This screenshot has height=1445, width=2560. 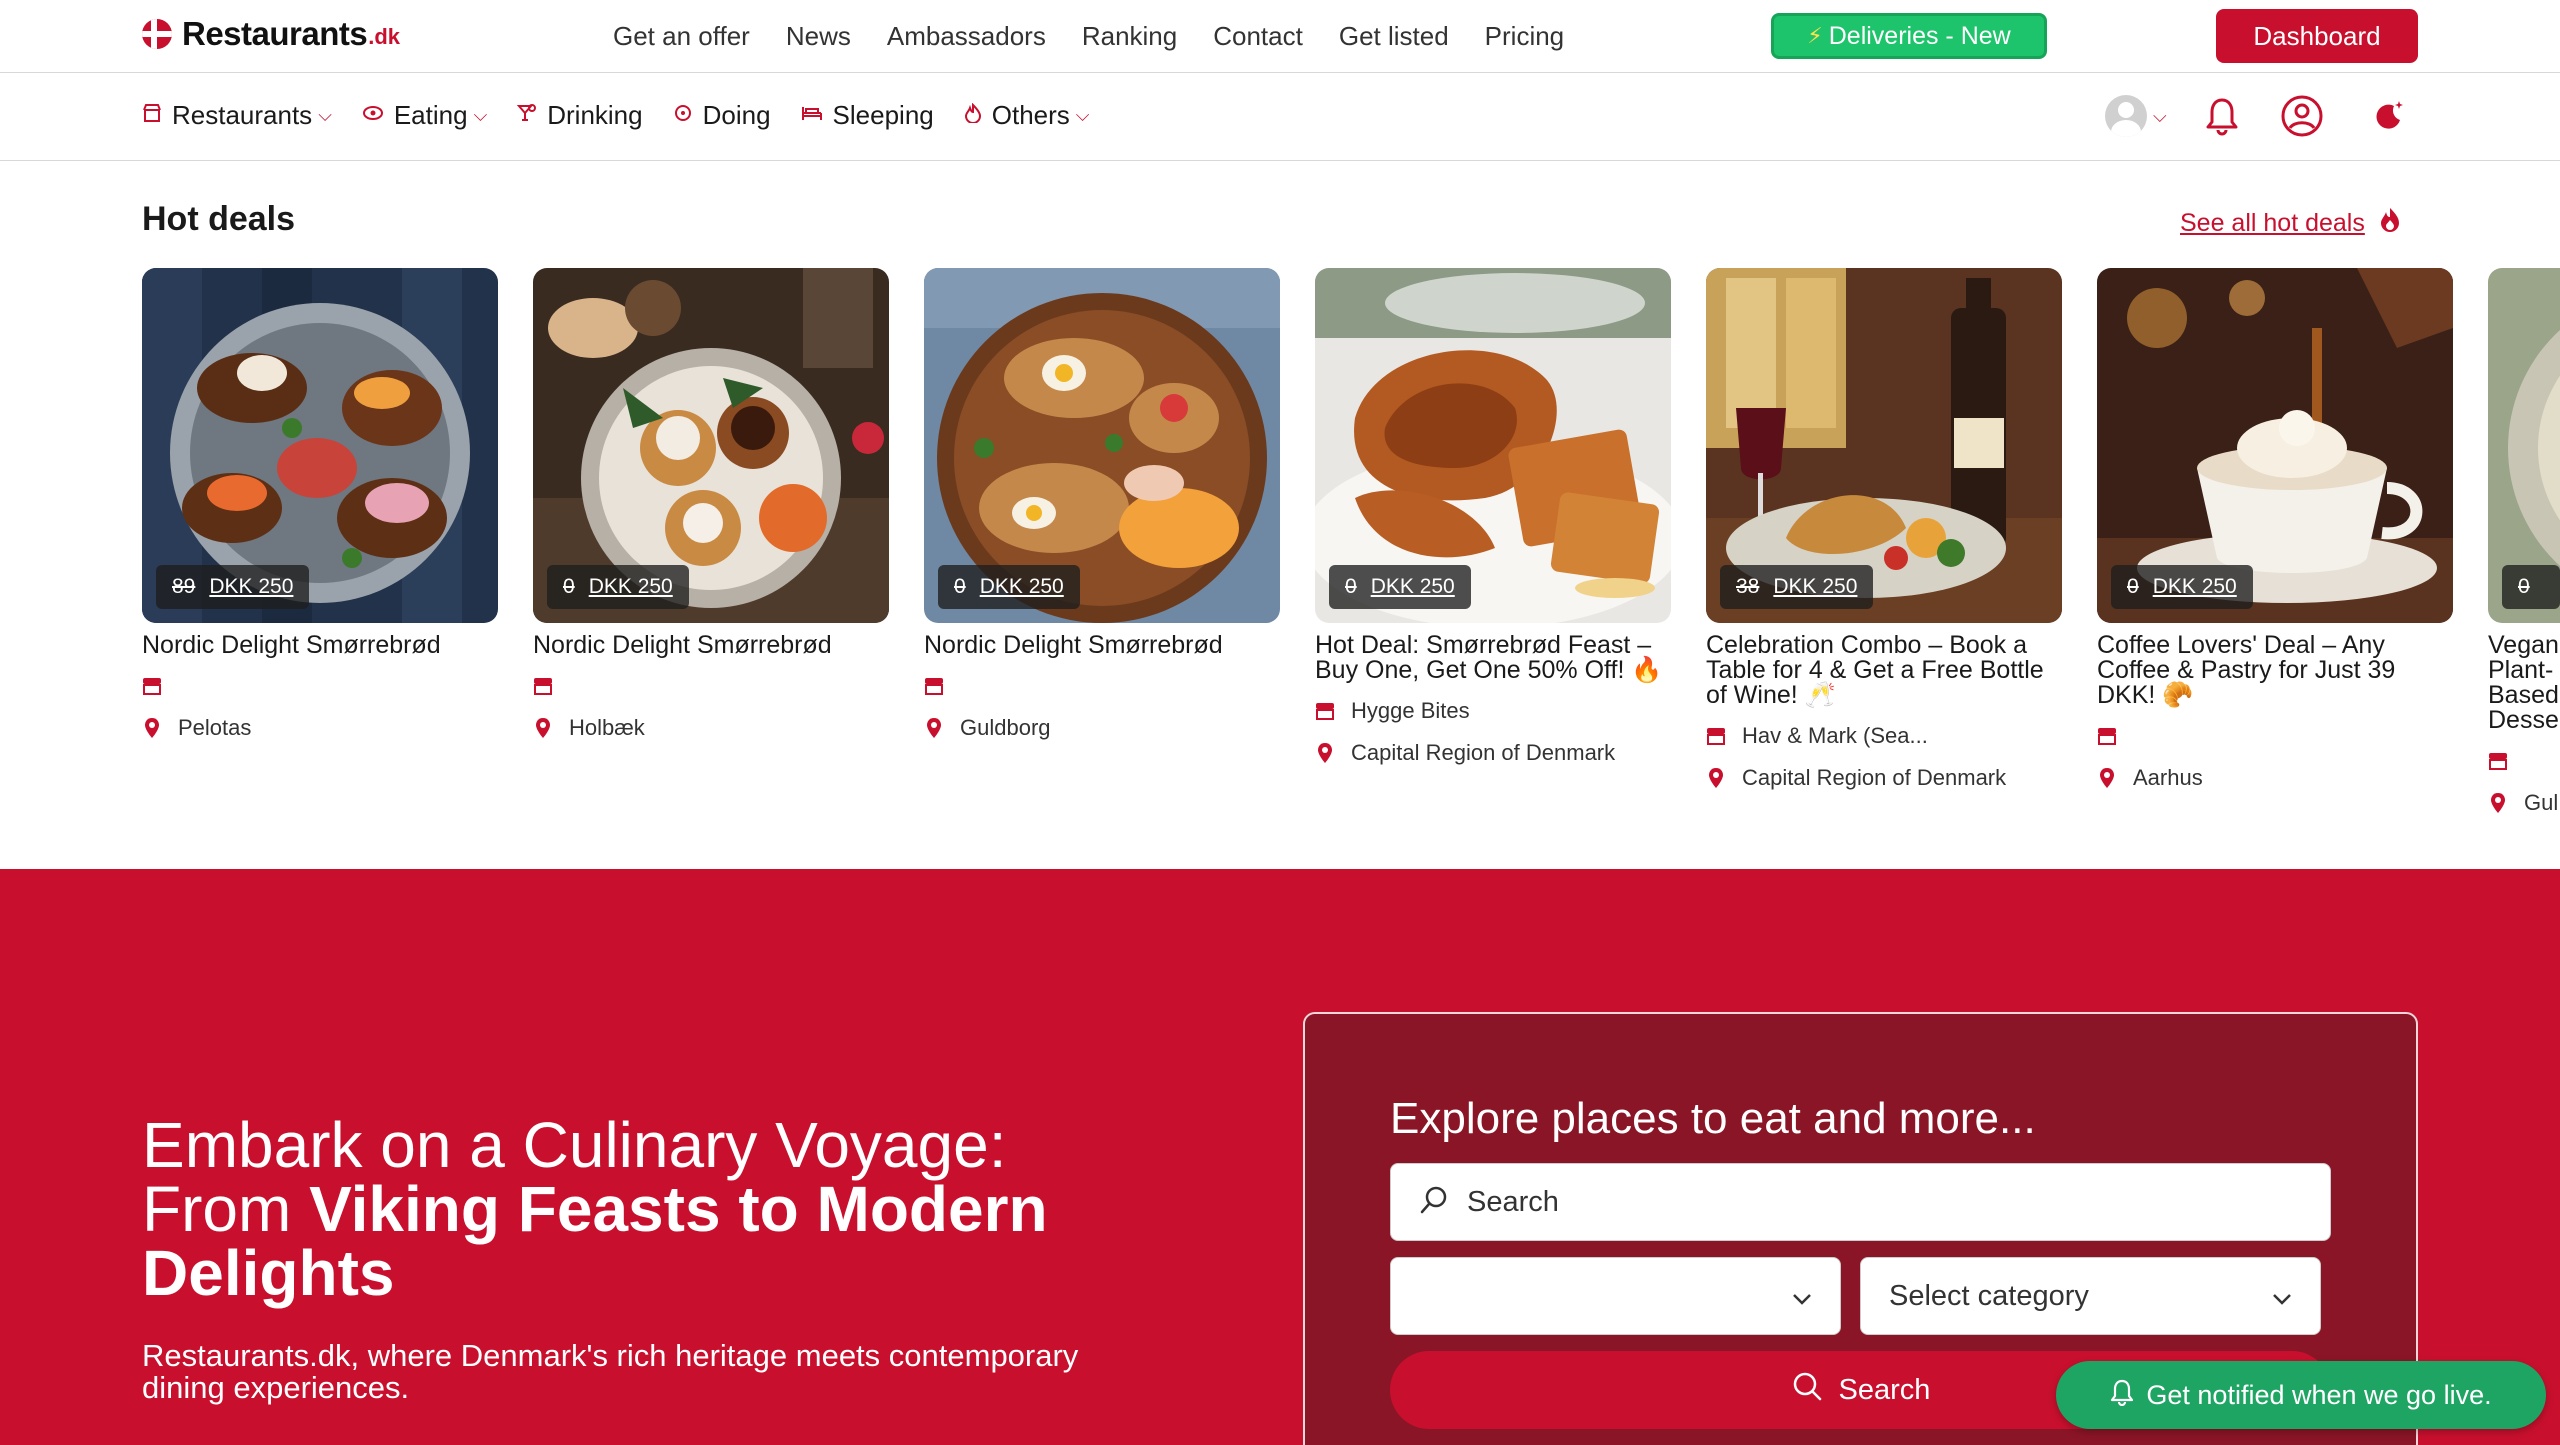 What do you see at coordinates (2302, 118) in the screenshot?
I see `user-circle-icon` at bounding box center [2302, 118].